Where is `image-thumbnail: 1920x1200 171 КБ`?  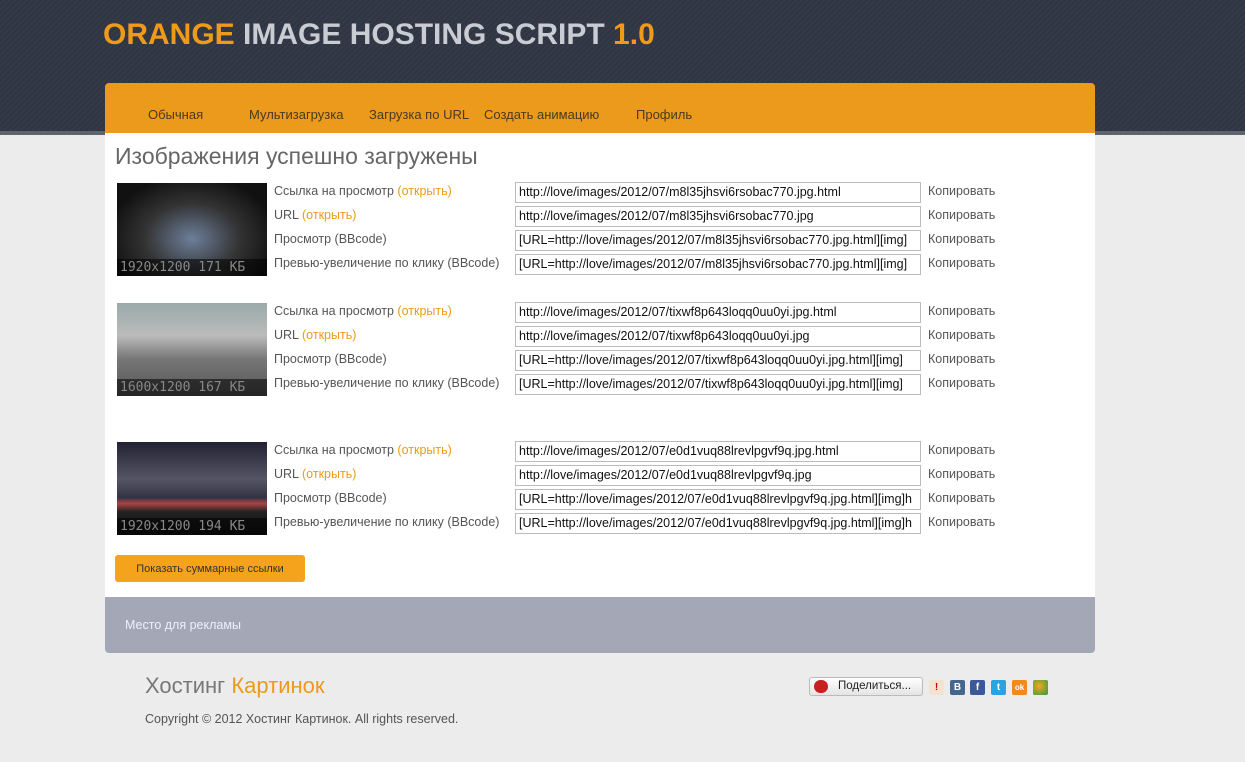 image-thumbnail: 1920x1200 171 КБ is located at coordinates (192, 229).